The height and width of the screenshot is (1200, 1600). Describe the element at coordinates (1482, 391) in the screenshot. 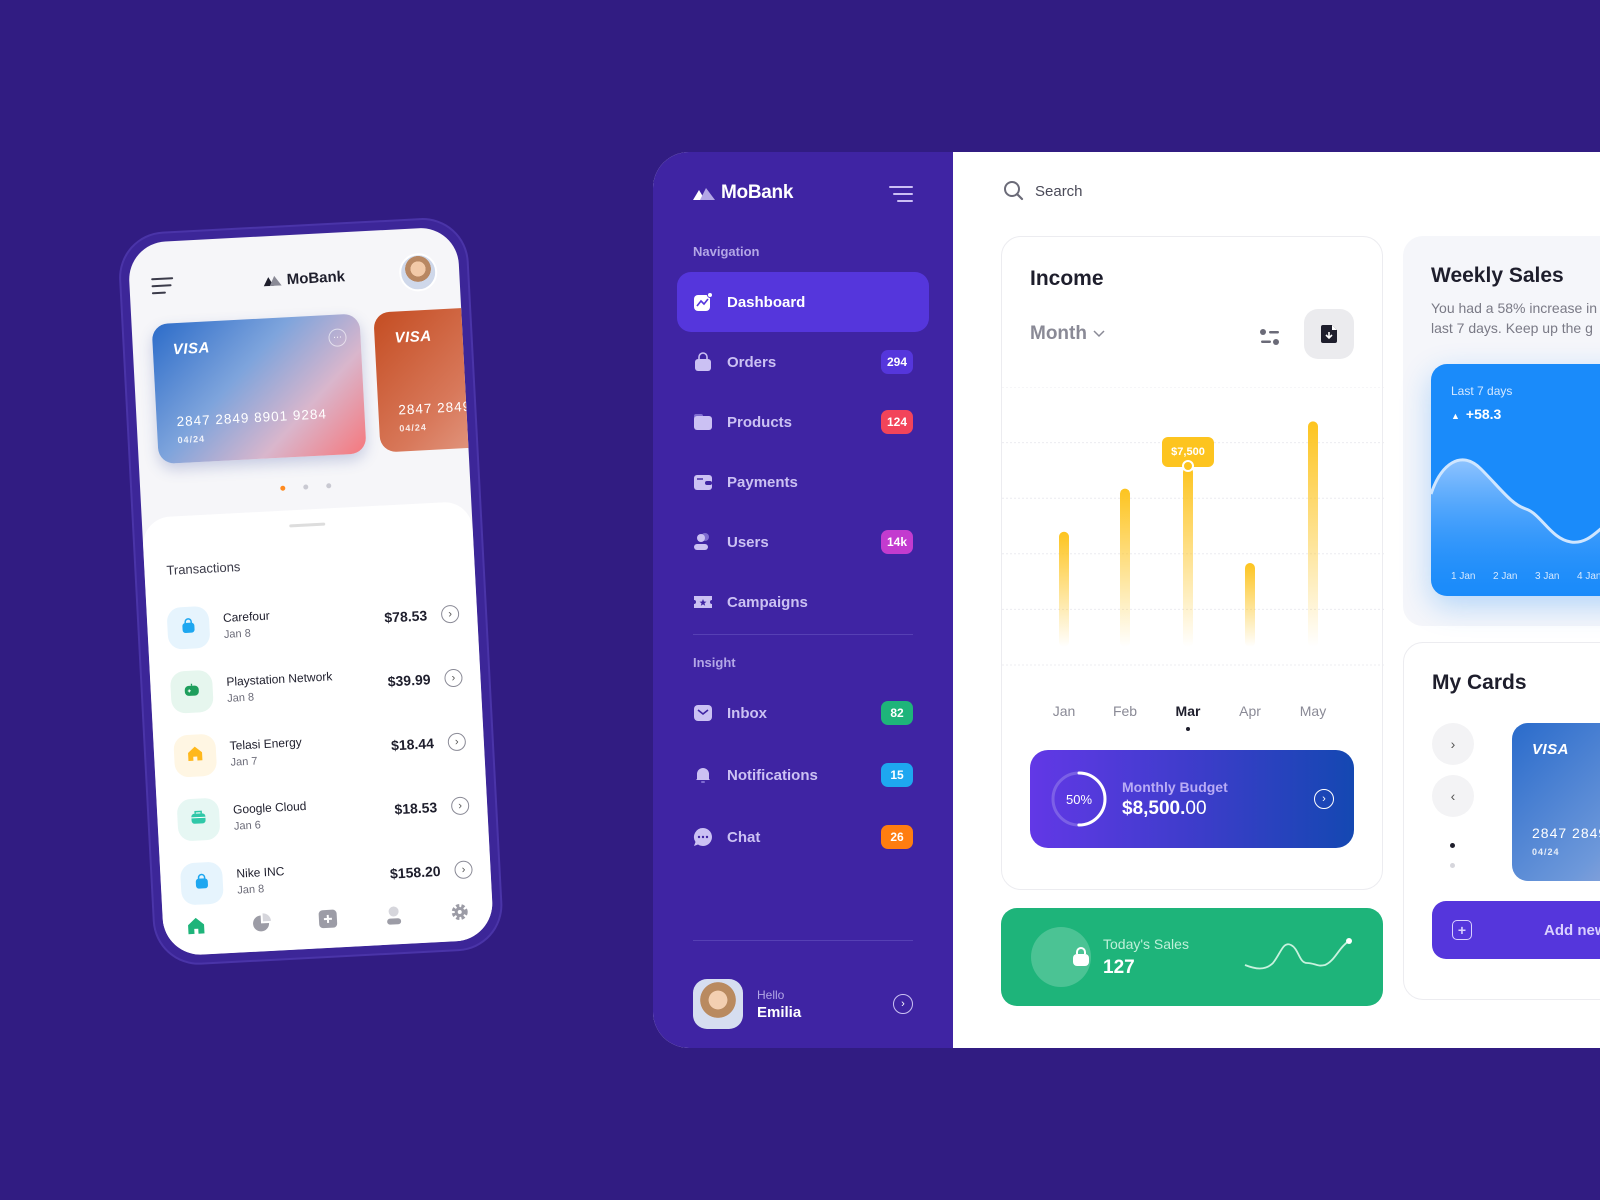

I see `chart-period-label: Last 7 days` at that location.